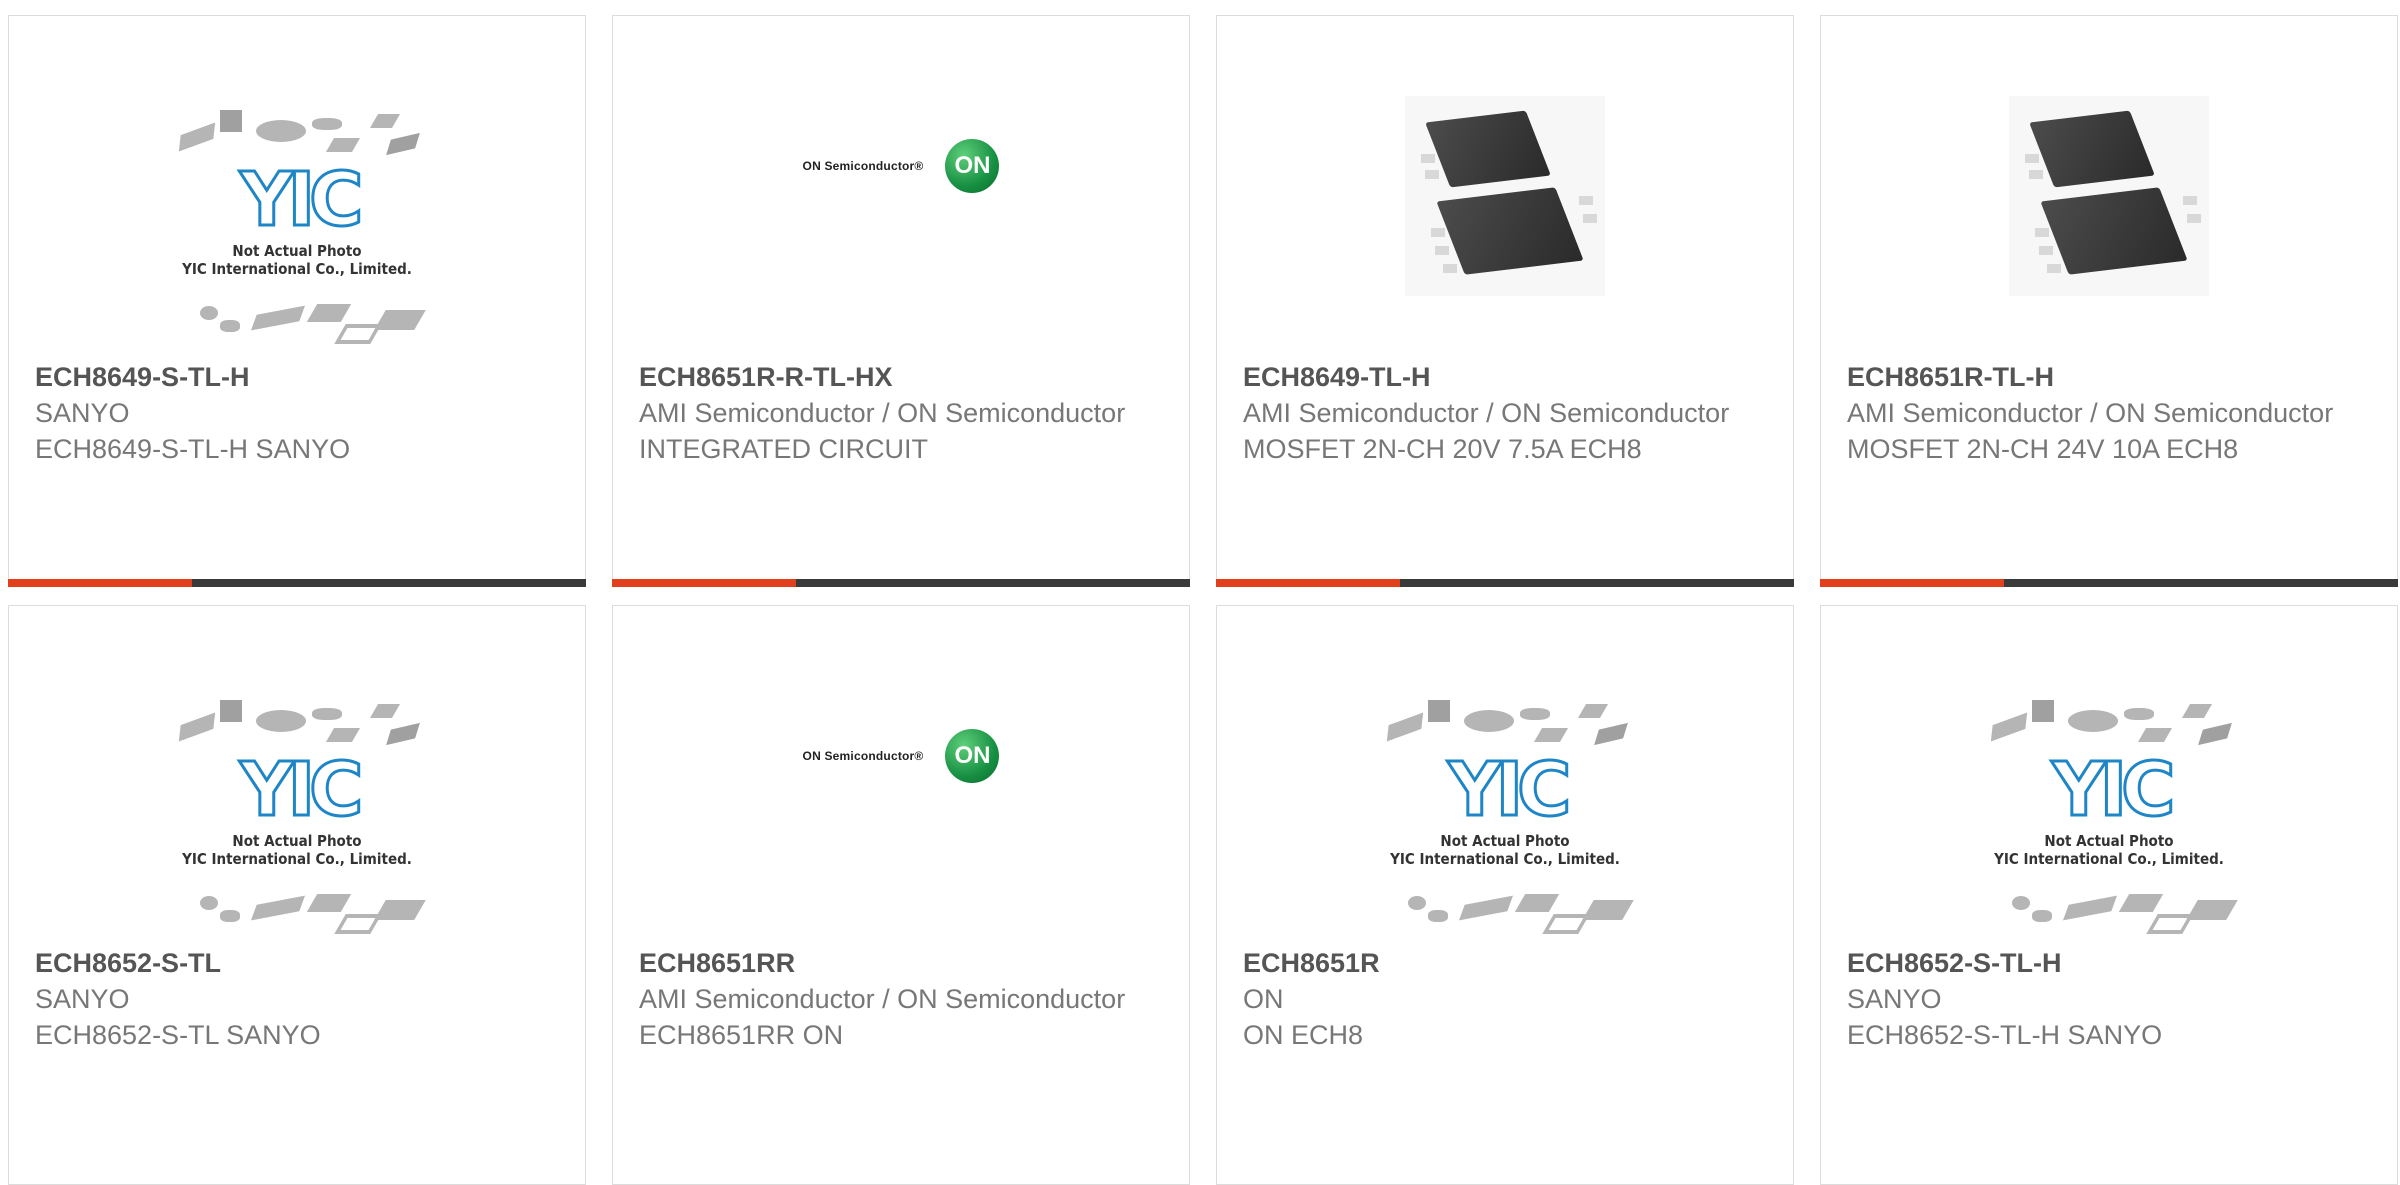  Describe the element at coordinates (2043, 449) in the screenshot. I see `description: MOSFET 2N-CH 24V 10A ECH8` at that location.